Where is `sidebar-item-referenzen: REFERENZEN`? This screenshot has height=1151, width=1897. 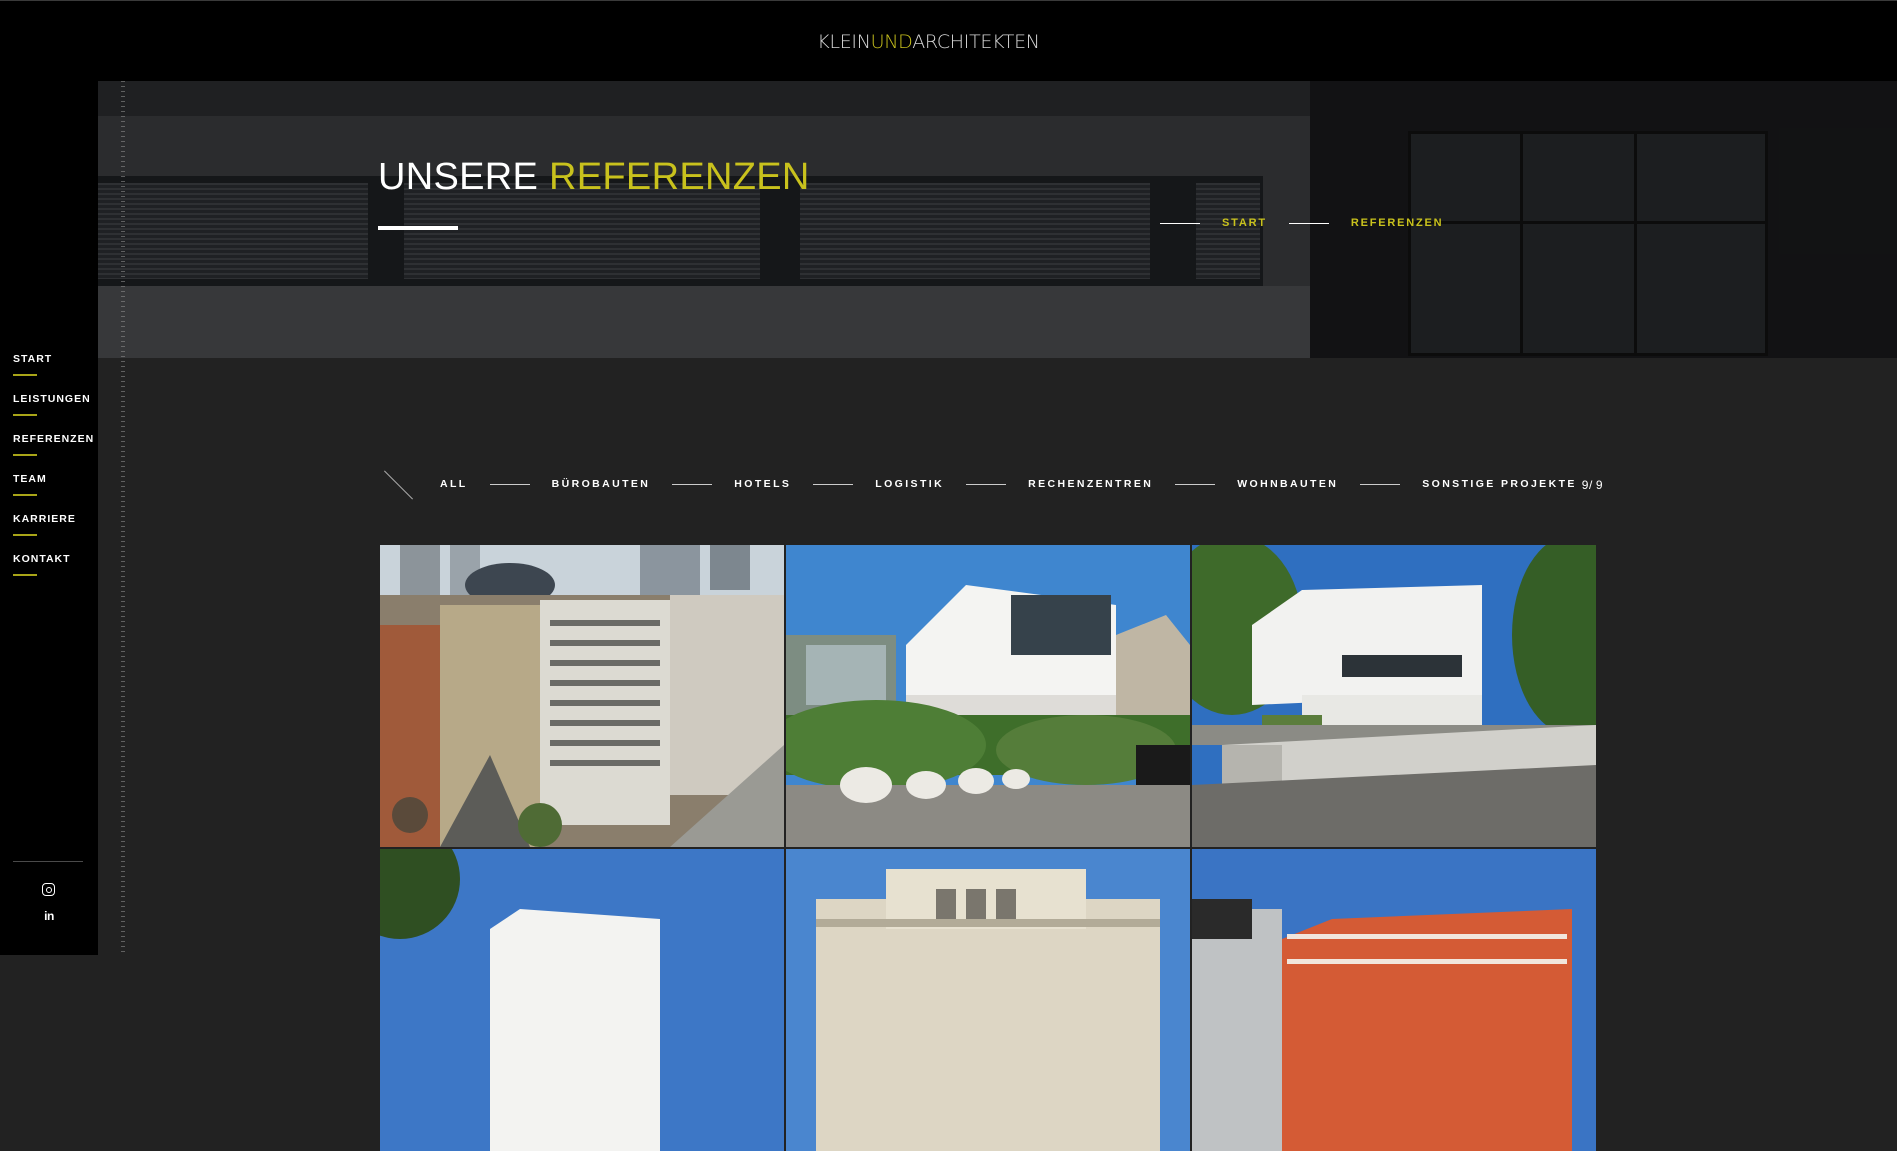
sidebar-item-referenzen: REFERENZEN is located at coordinates (53, 453).